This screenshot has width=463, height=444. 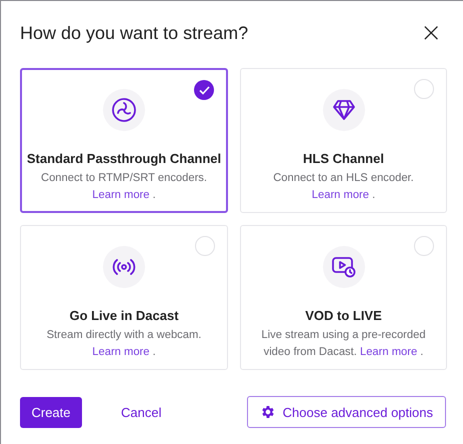 I want to click on option-card: Standard Passthrough Channel Connect to RTMP/SRT encoders. Learn more ., so click(x=124, y=140).